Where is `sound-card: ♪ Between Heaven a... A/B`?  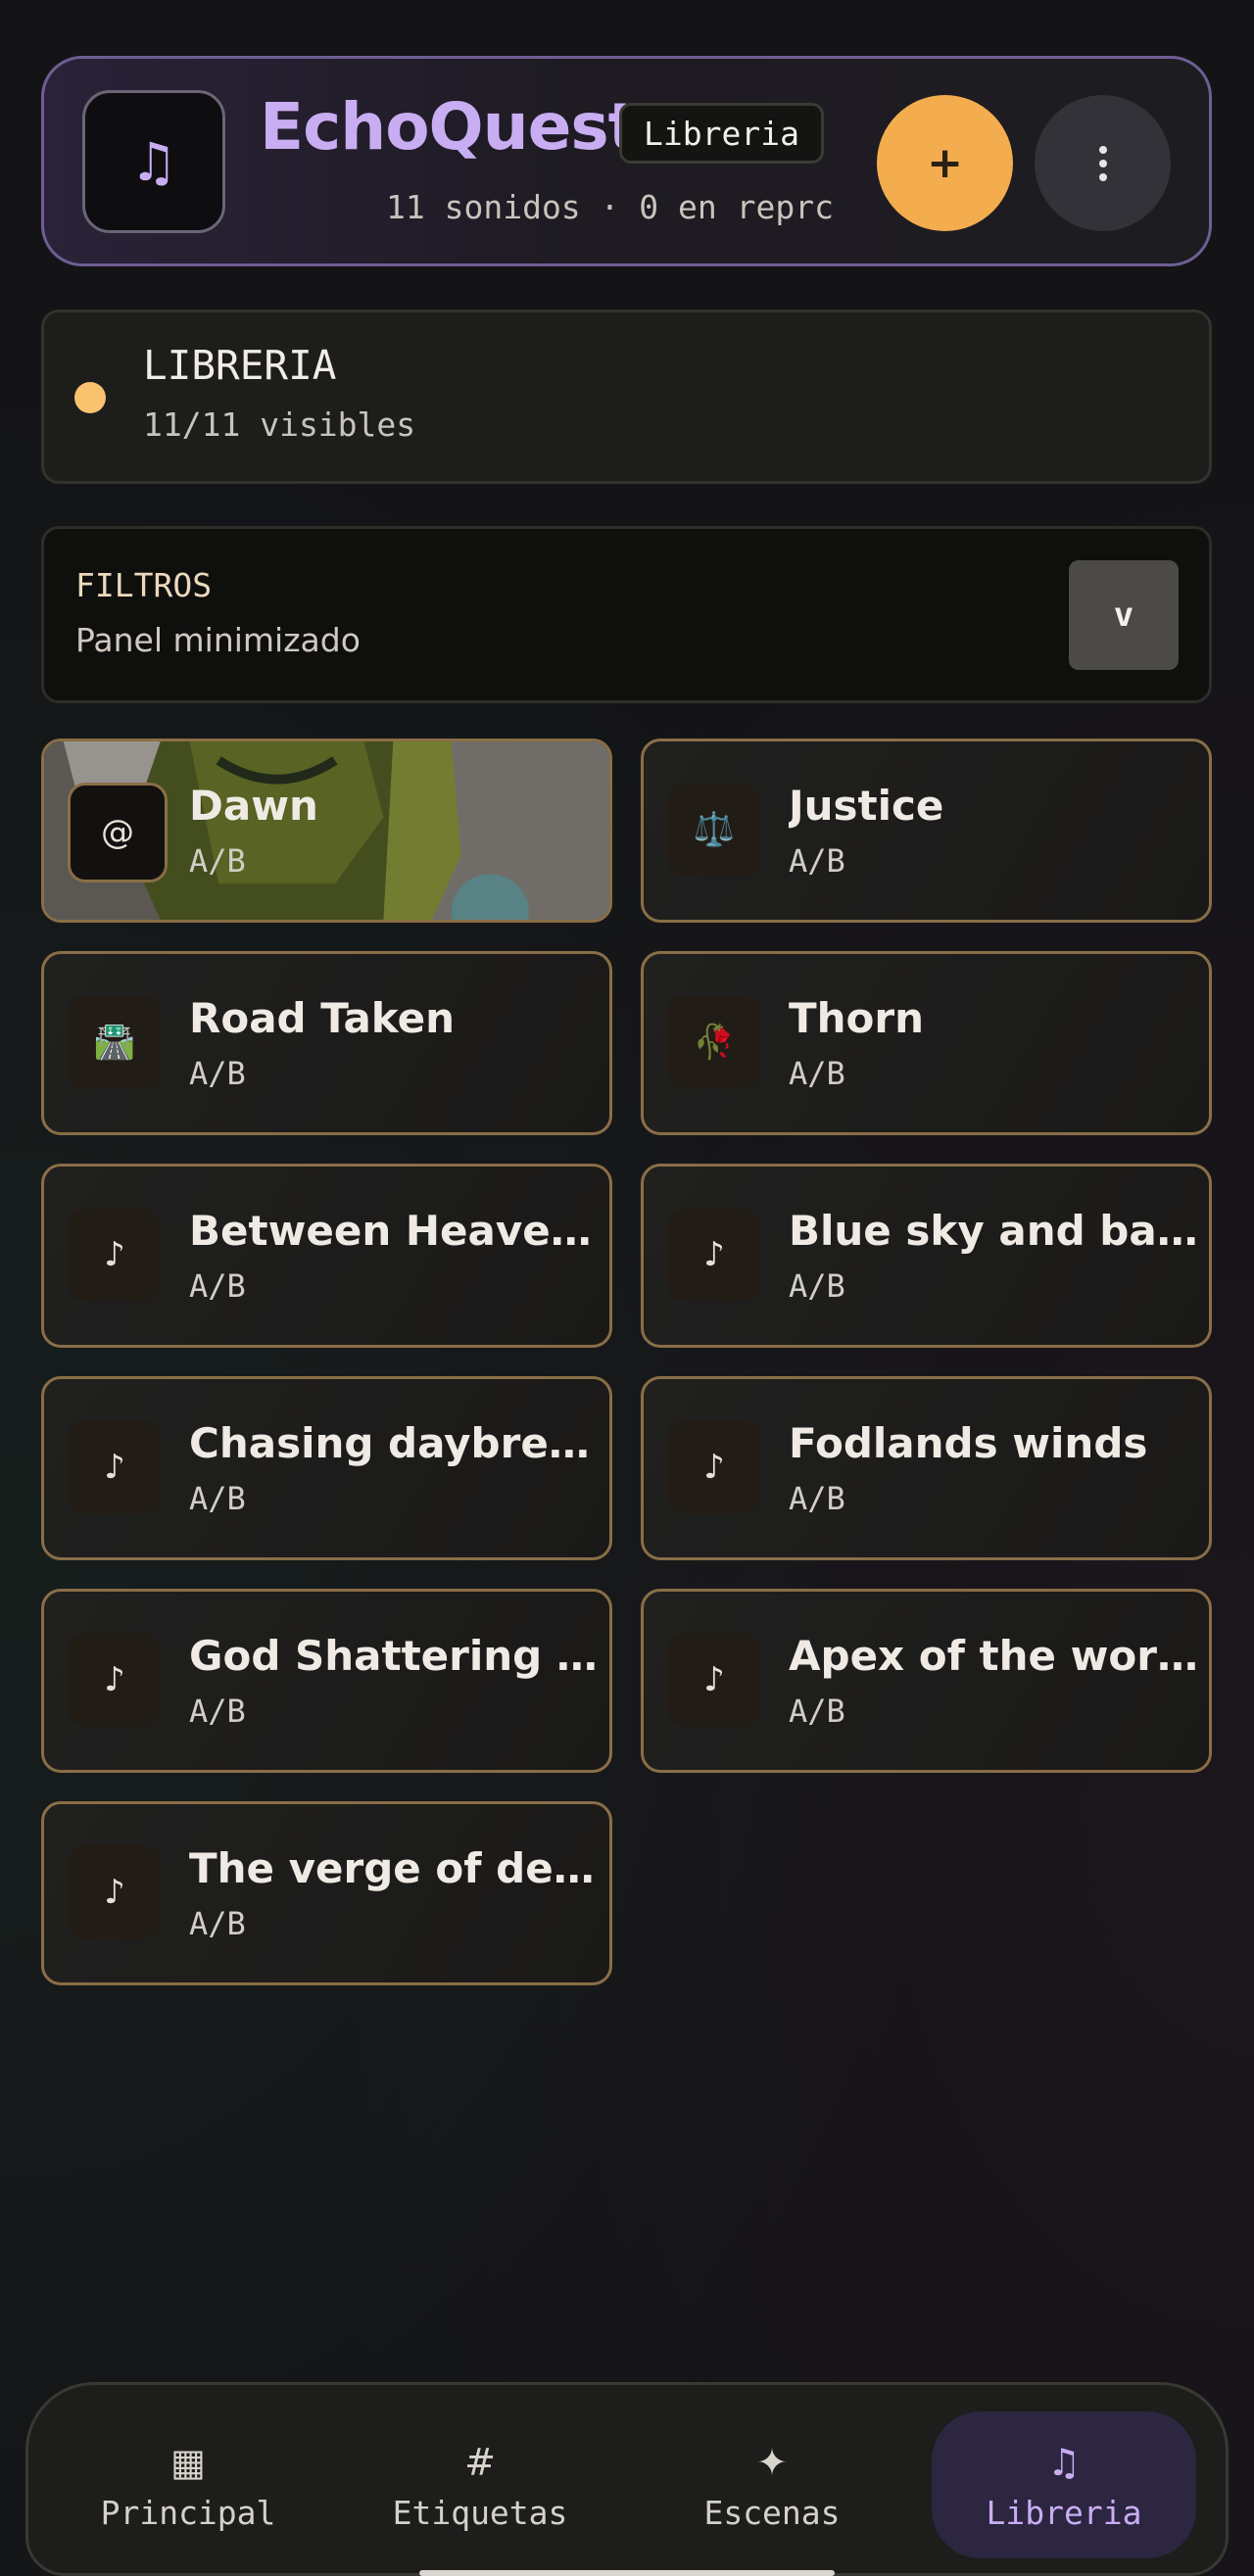 sound-card: ♪ Between Heaven a... A/B is located at coordinates (326, 1256).